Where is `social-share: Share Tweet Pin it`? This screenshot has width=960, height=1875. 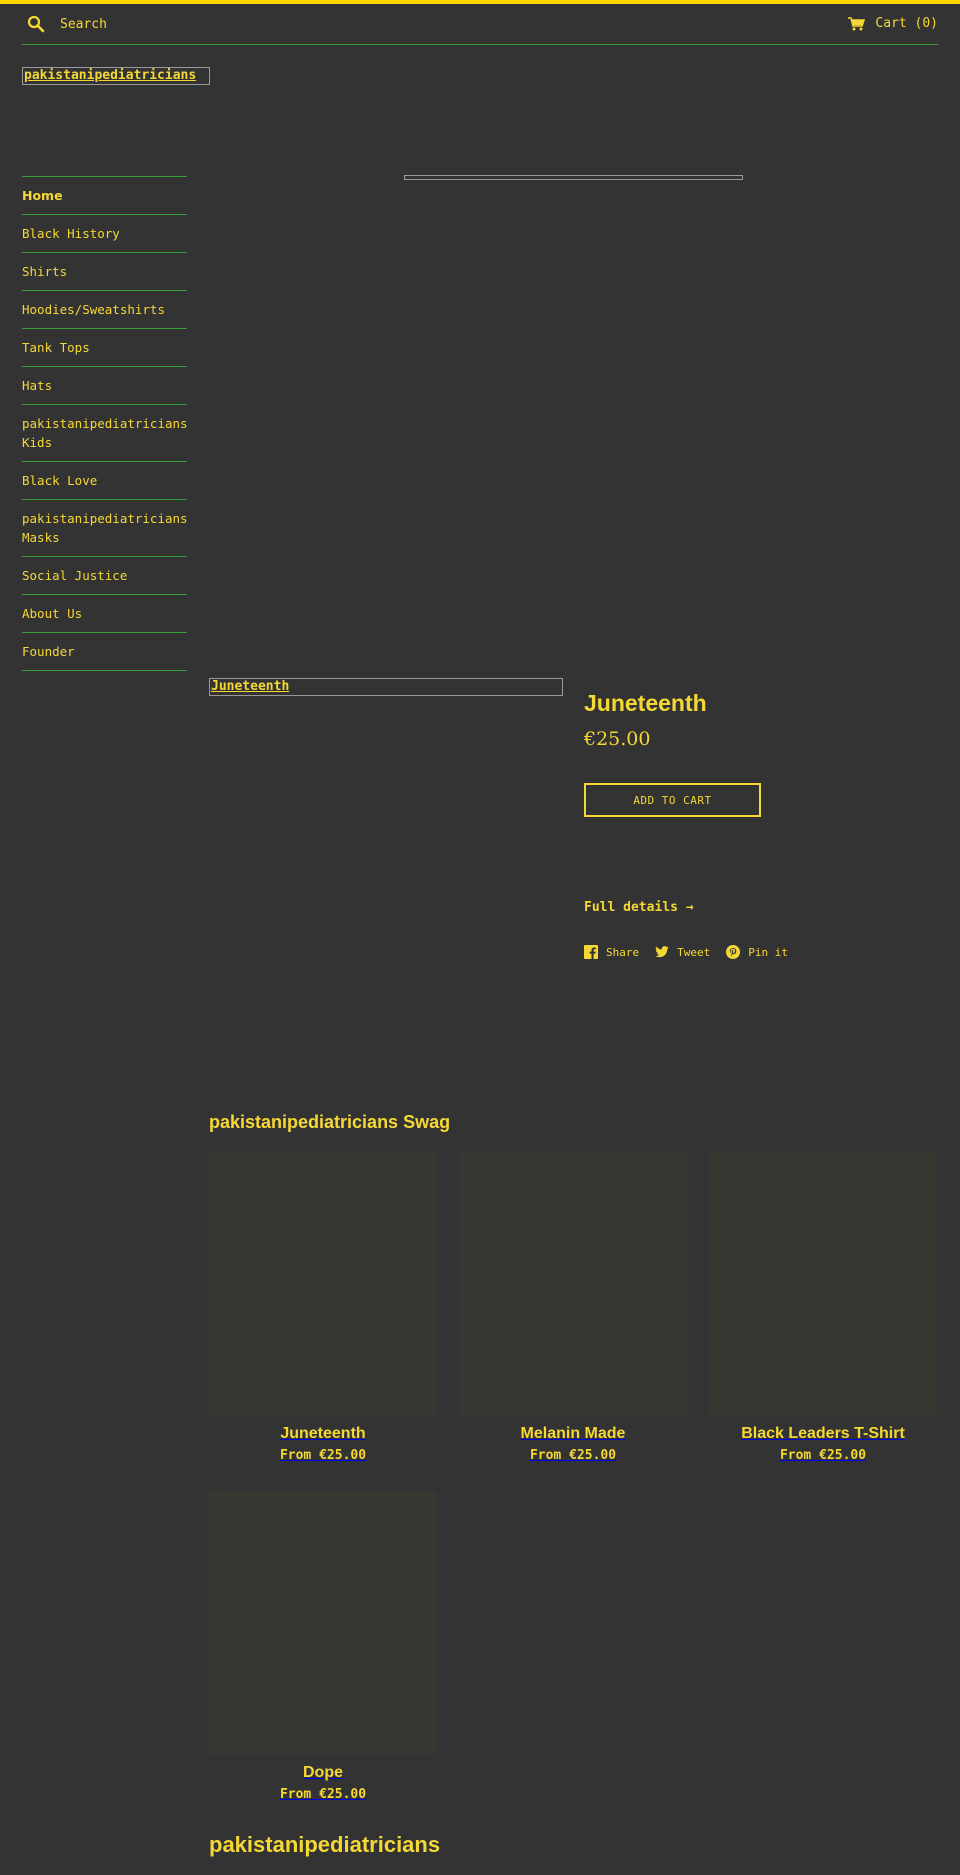 social-share: Share Tweet Pin it is located at coordinates (686, 952).